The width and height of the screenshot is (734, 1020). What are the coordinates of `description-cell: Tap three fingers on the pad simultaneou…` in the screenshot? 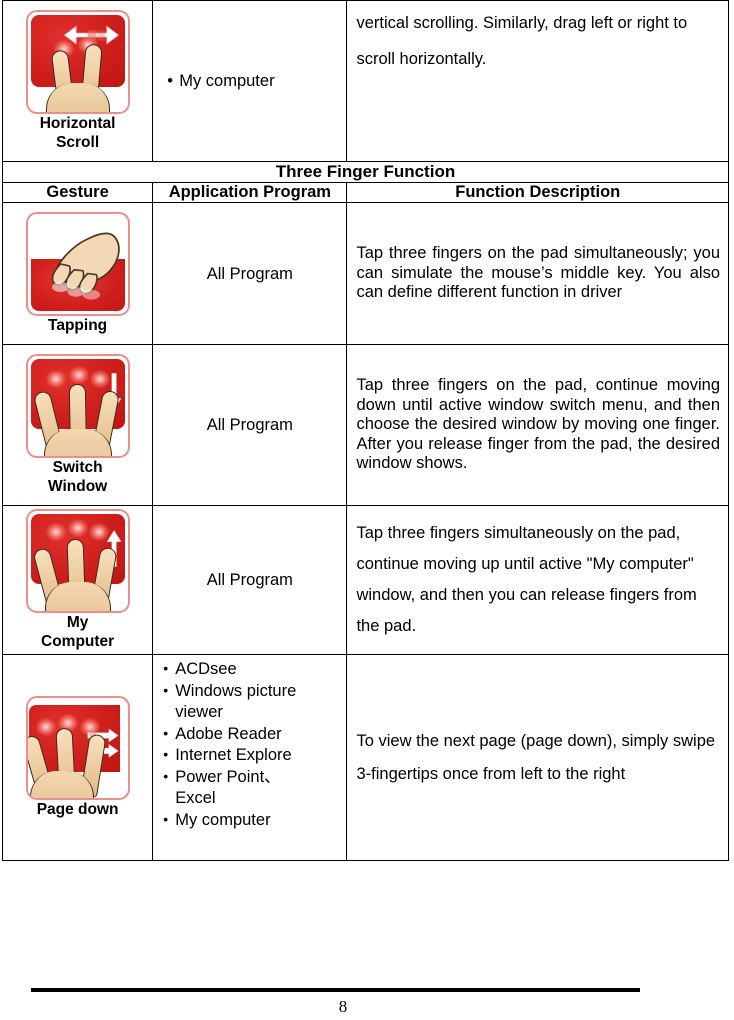 It's located at (537, 273).